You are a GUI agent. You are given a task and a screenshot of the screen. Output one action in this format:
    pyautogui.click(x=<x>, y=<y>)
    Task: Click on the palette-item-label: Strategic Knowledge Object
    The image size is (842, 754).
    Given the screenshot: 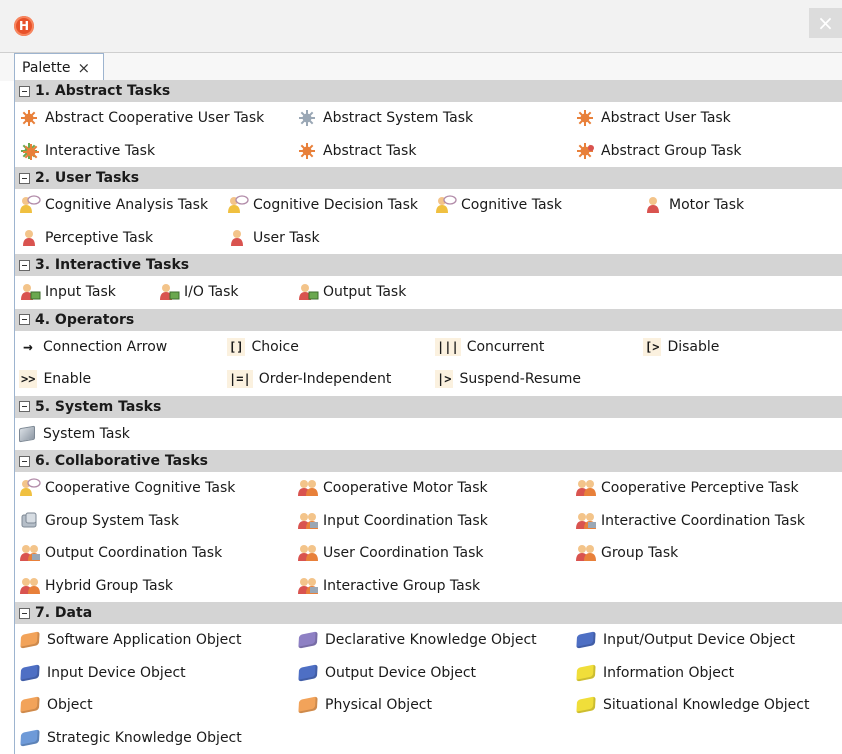 What is the action you would take?
    pyautogui.click(x=144, y=737)
    